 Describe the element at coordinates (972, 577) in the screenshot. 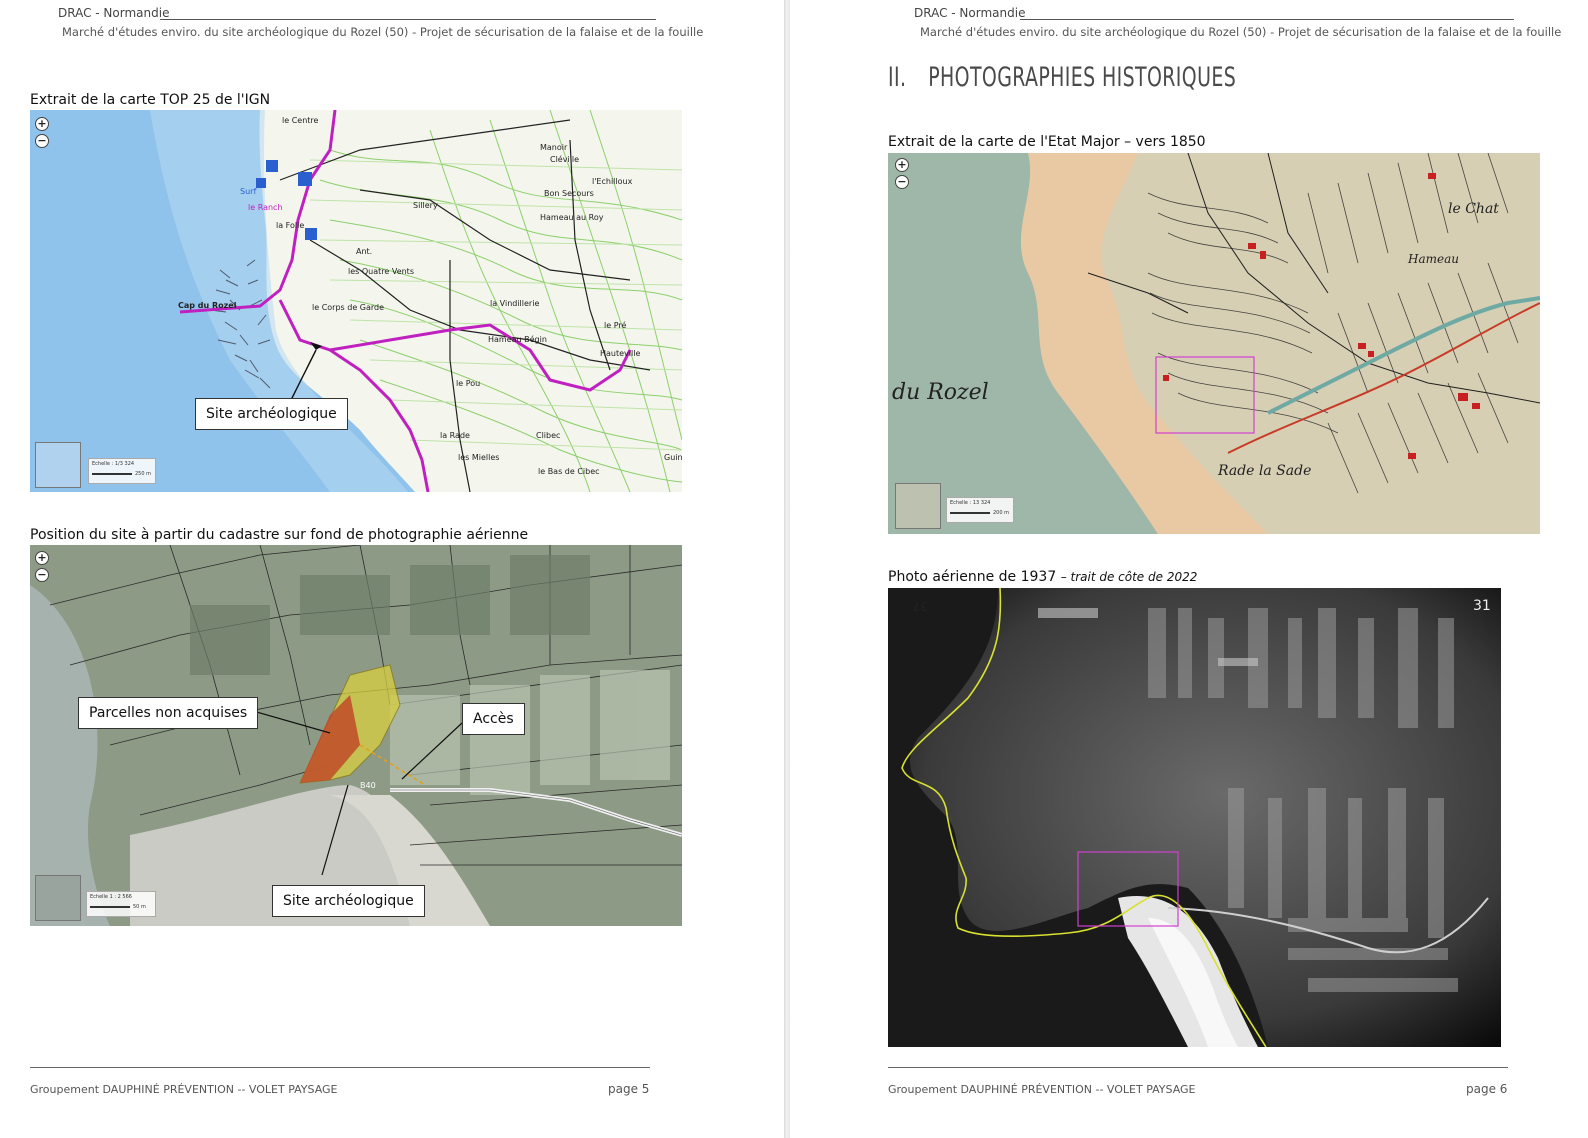

I see `caption-main: Photo aérienne de 1937` at that location.